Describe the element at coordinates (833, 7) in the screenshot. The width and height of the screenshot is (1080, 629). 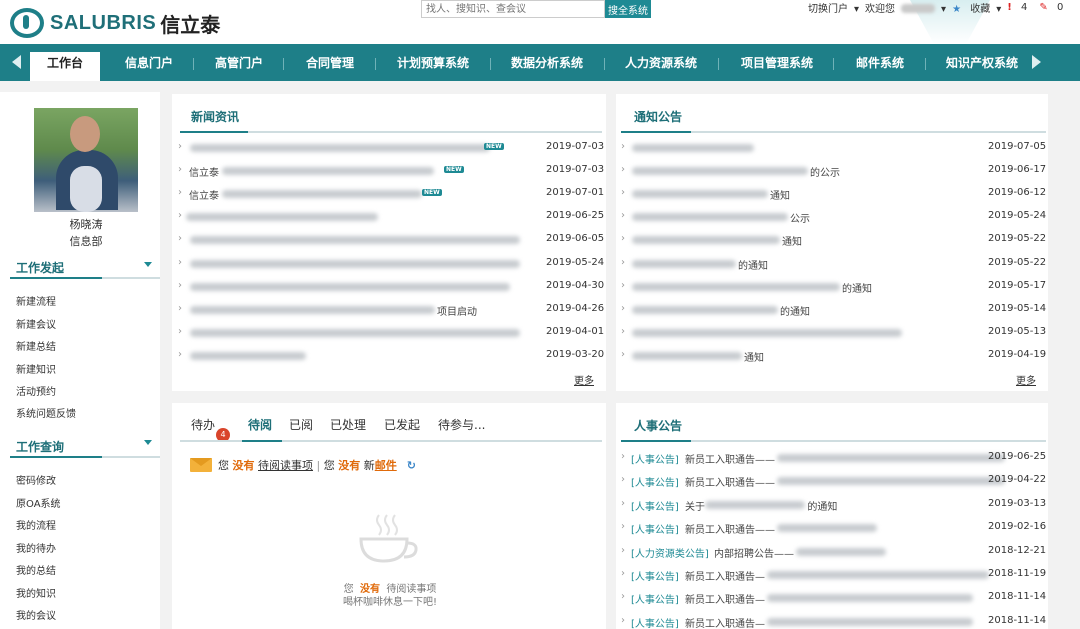
I see `switch-portal-menu: 切换门户 ▾` at that location.